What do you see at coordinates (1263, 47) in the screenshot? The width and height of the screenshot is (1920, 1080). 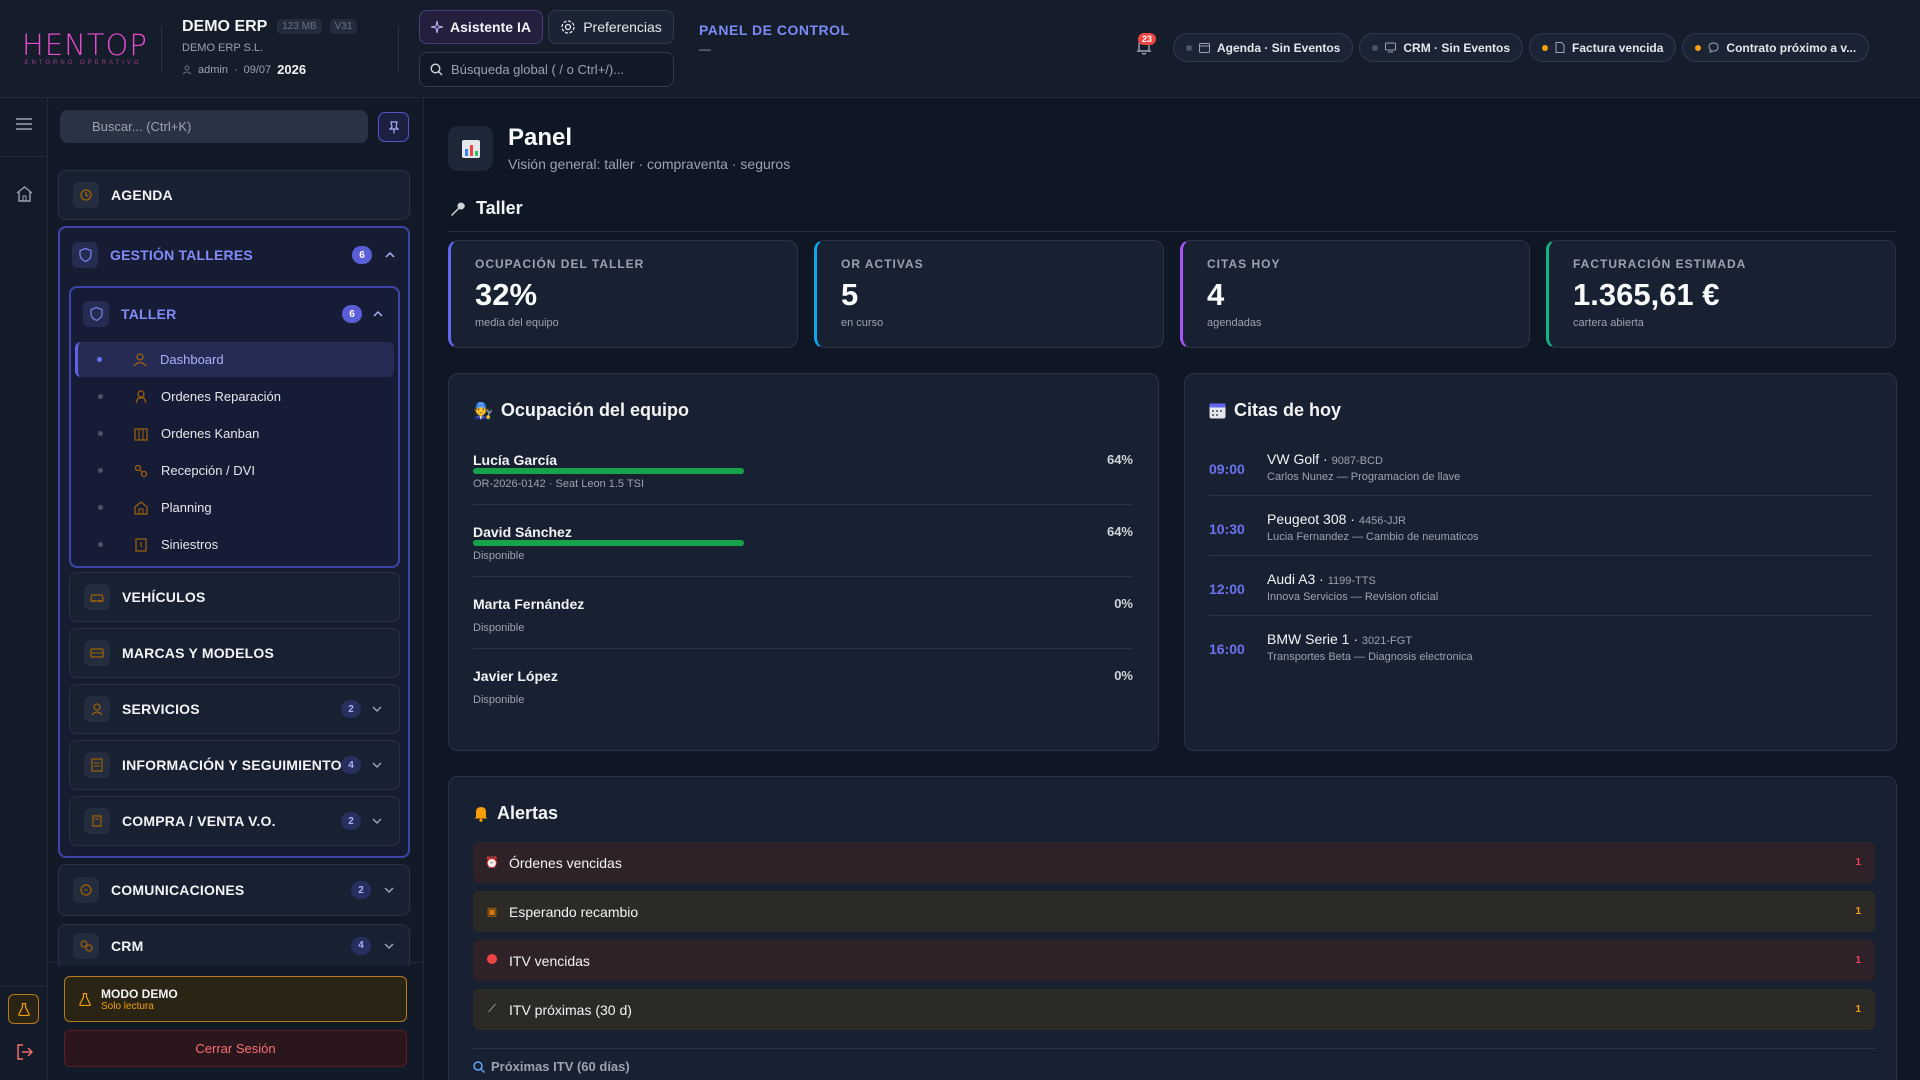 I see `chip-agenda: Agenda · Sin Eventos` at bounding box center [1263, 47].